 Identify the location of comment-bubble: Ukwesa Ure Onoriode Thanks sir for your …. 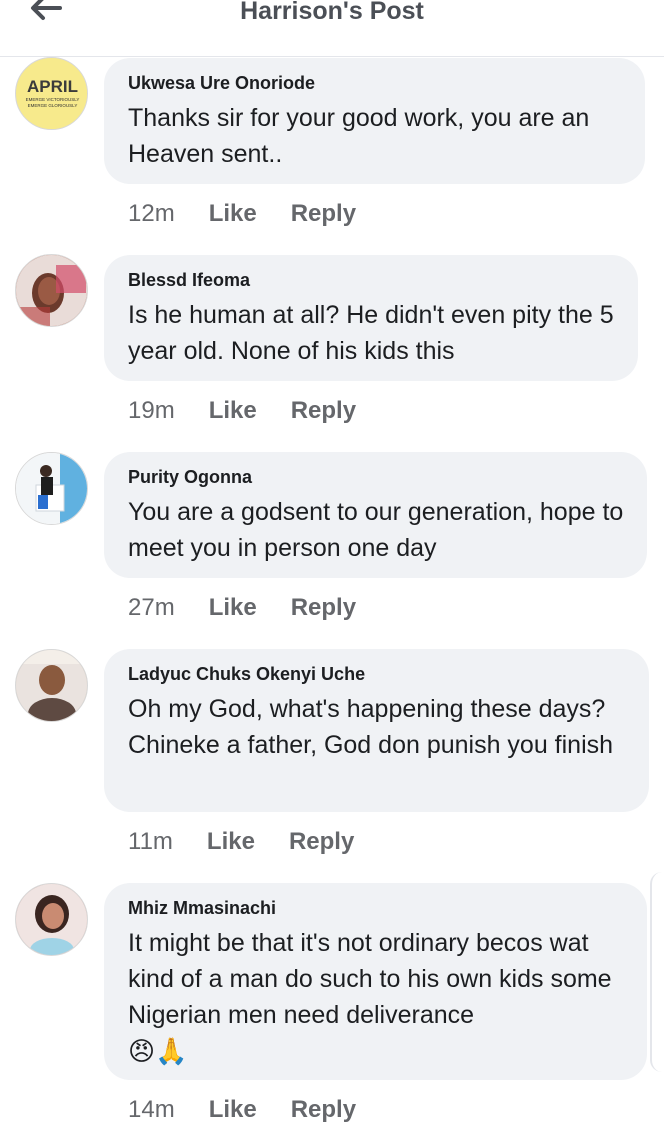
(374, 121).